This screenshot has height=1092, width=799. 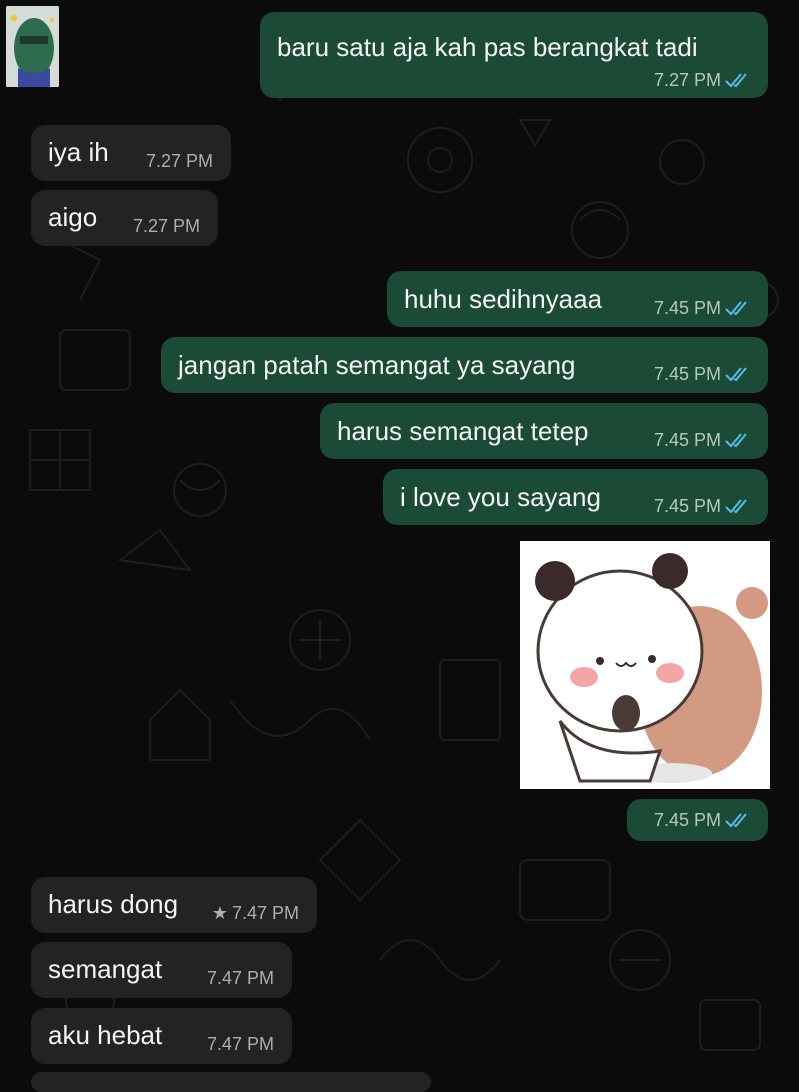 I want to click on sticker-meta-bubble: 7.45 PM, so click(x=697, y=820).